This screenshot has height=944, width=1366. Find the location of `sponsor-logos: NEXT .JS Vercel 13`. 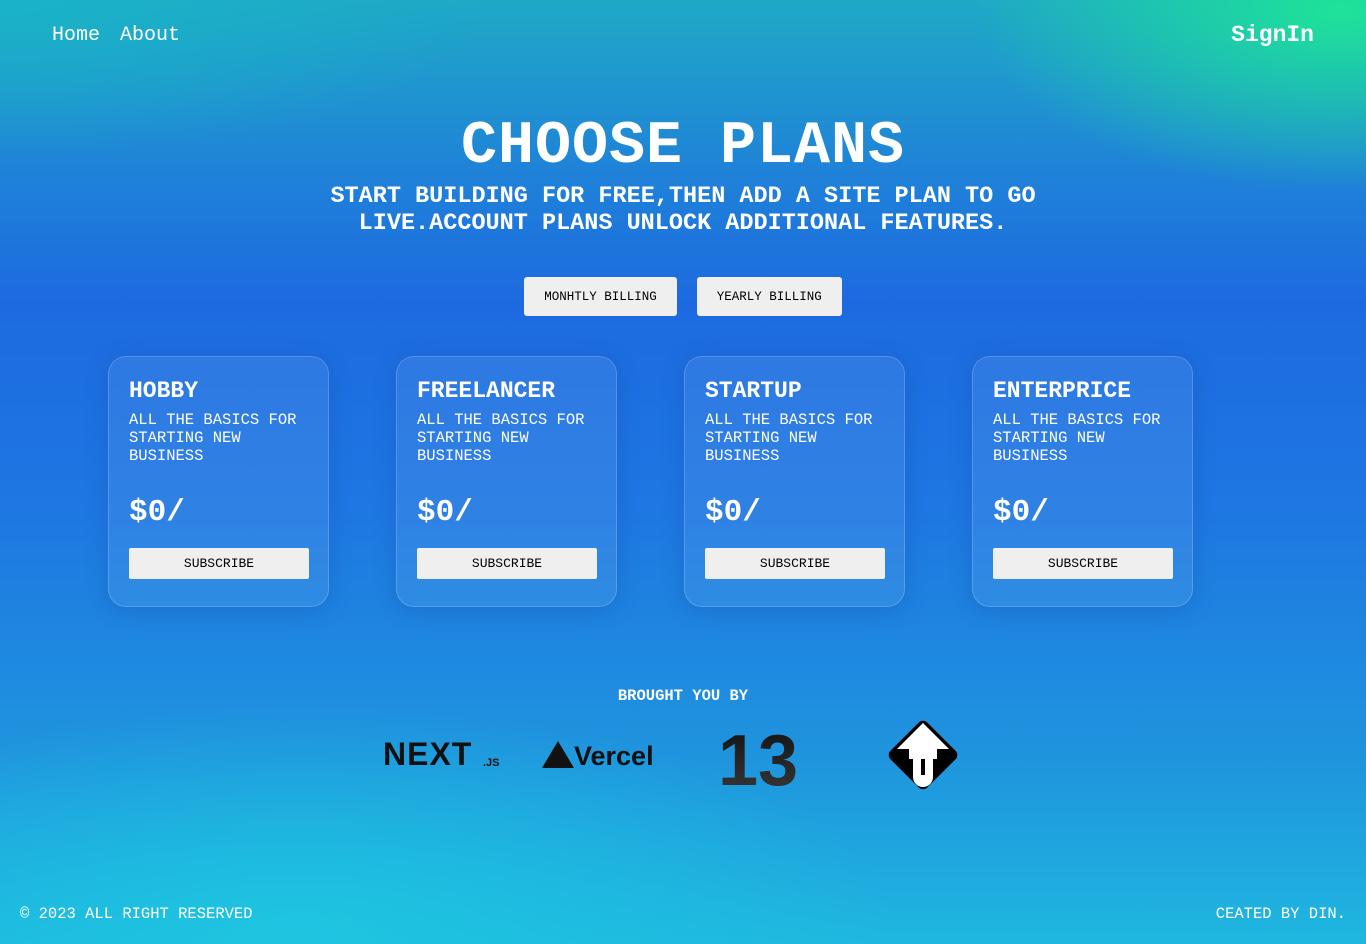

sponsor-logos: NEXT .JS Vercel 13 is located at coordinates (683, 758).